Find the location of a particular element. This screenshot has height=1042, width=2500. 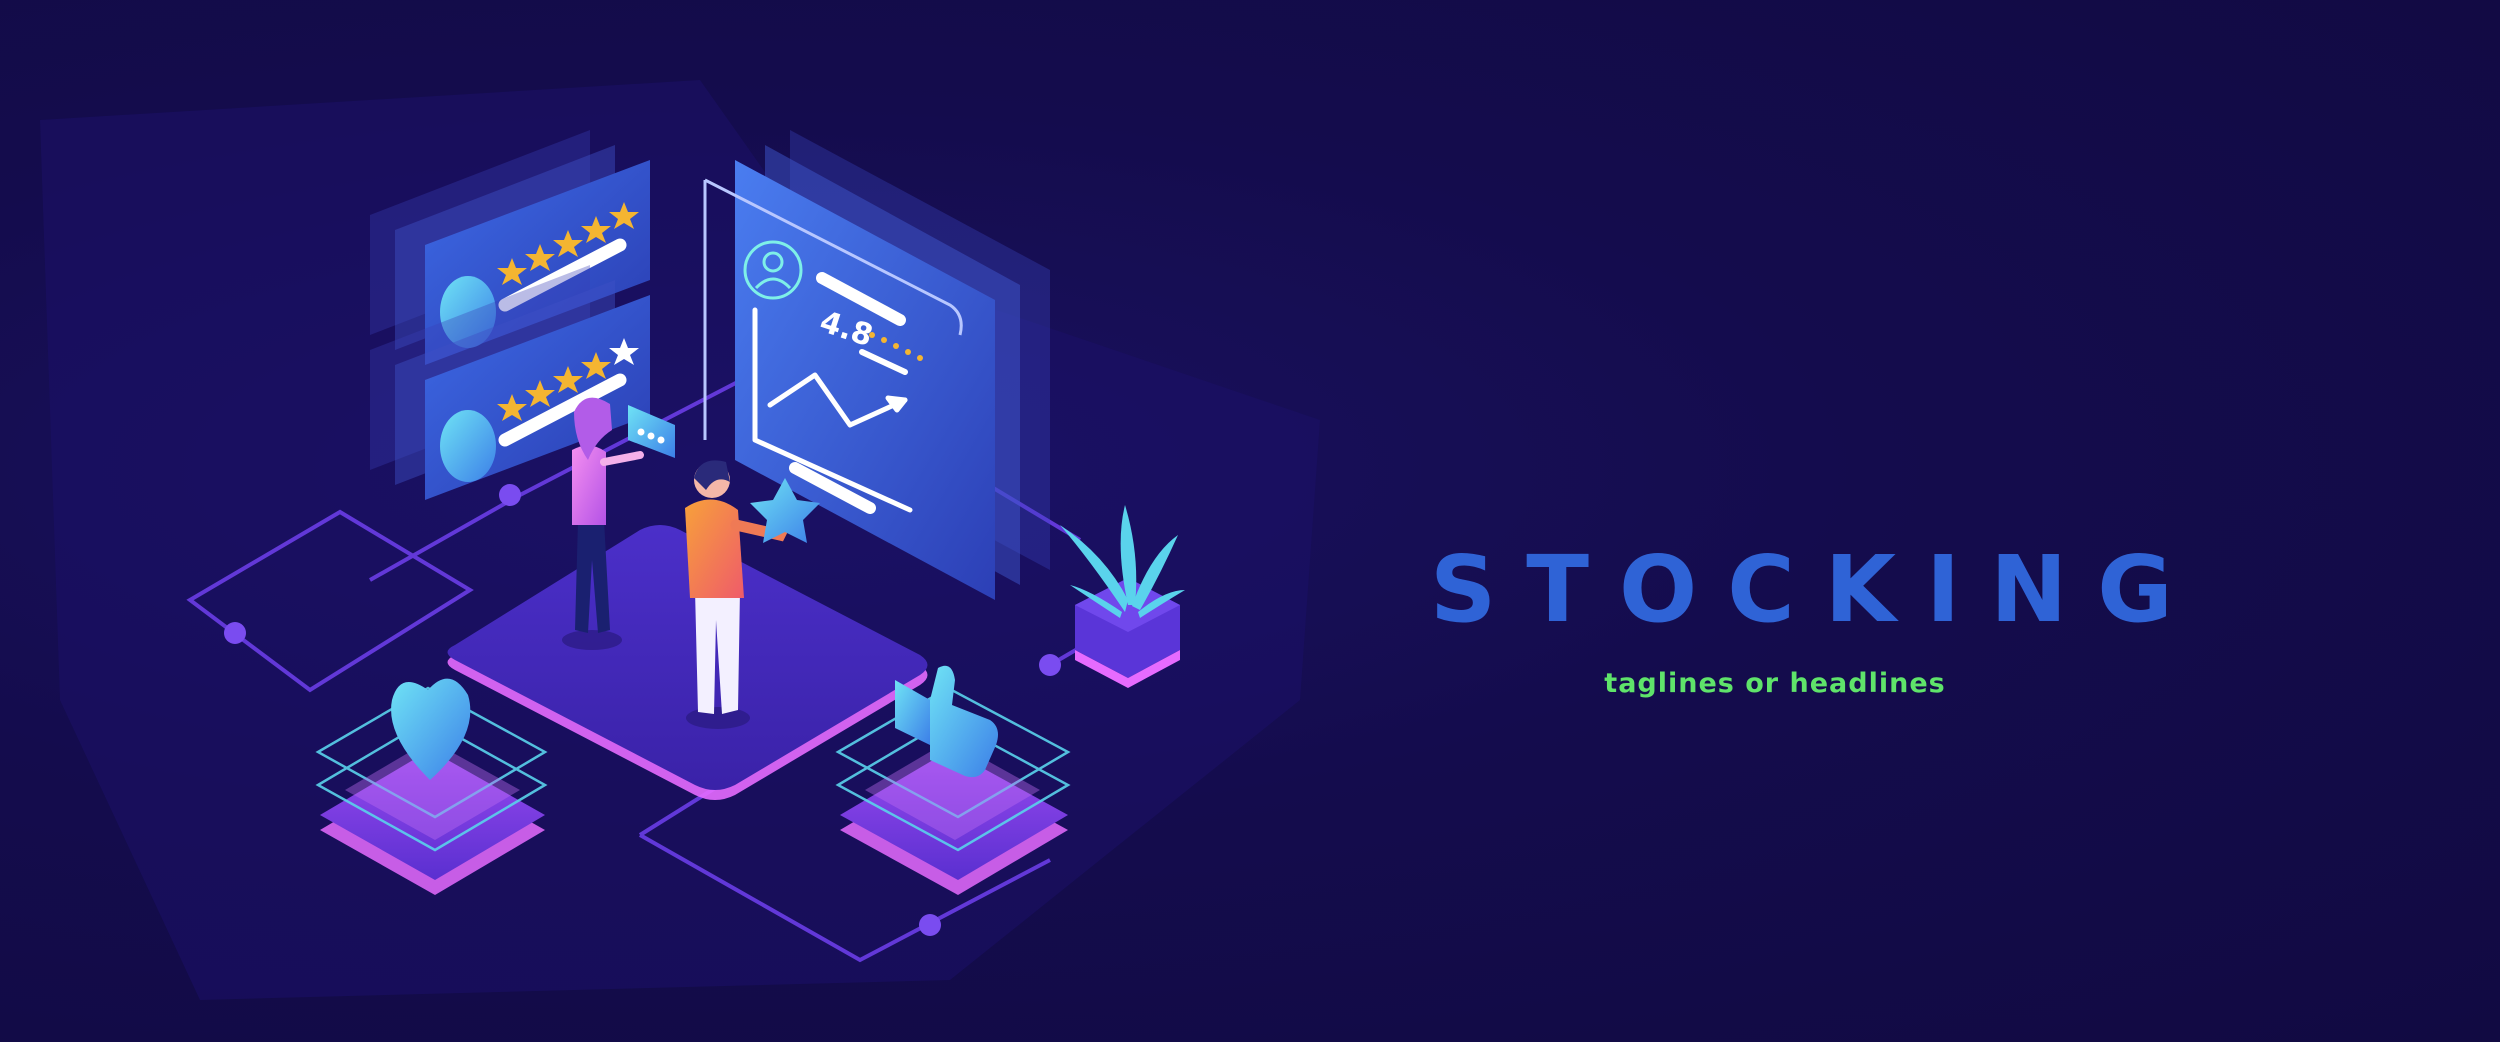

headline-text: STOCKING is located at coordinates (1816, 589).